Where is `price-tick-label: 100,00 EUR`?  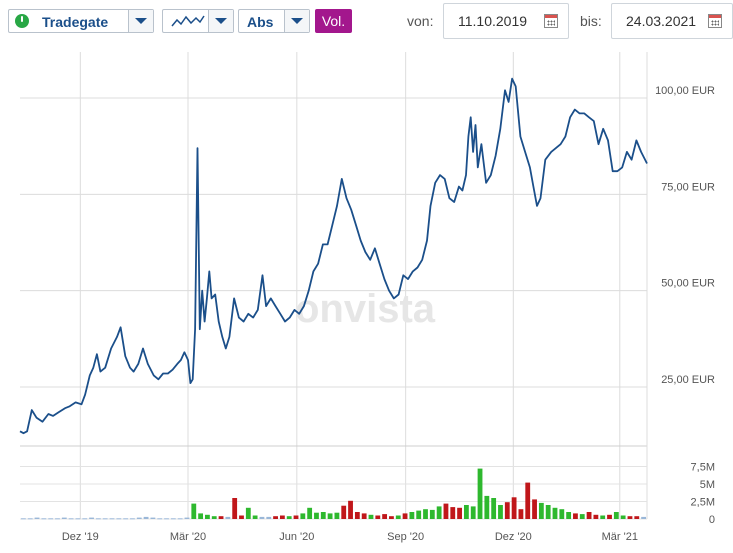 price-tick-label: 100,00 EUR is located at coordinates (685, 91).